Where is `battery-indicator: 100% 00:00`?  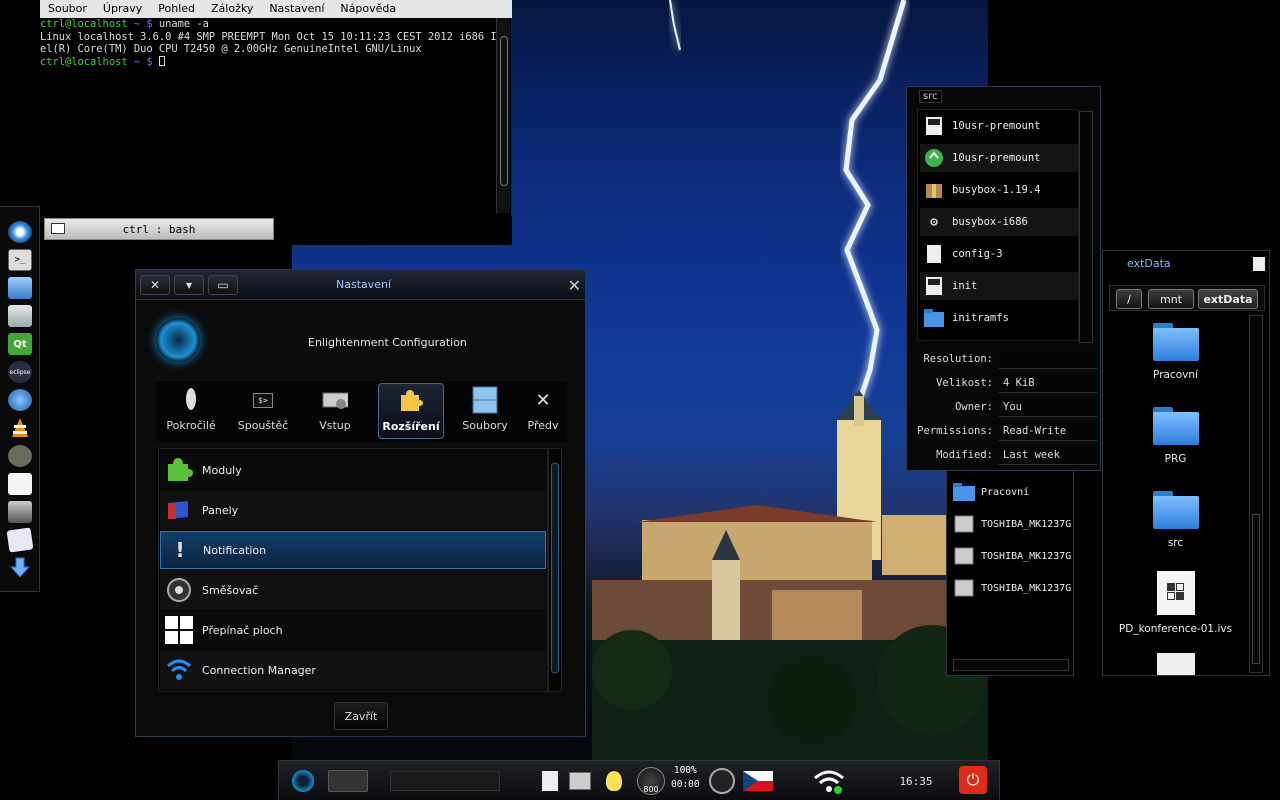
battery-indicator: 100% 00:00 is located at coordinates (685, 778).